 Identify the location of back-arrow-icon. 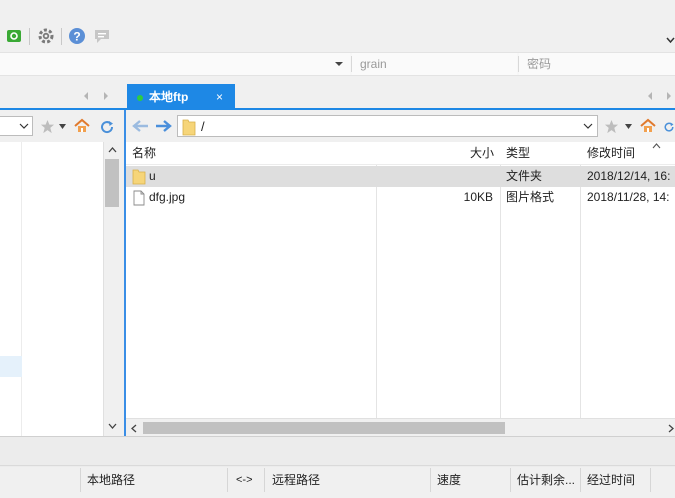
(140, 126).